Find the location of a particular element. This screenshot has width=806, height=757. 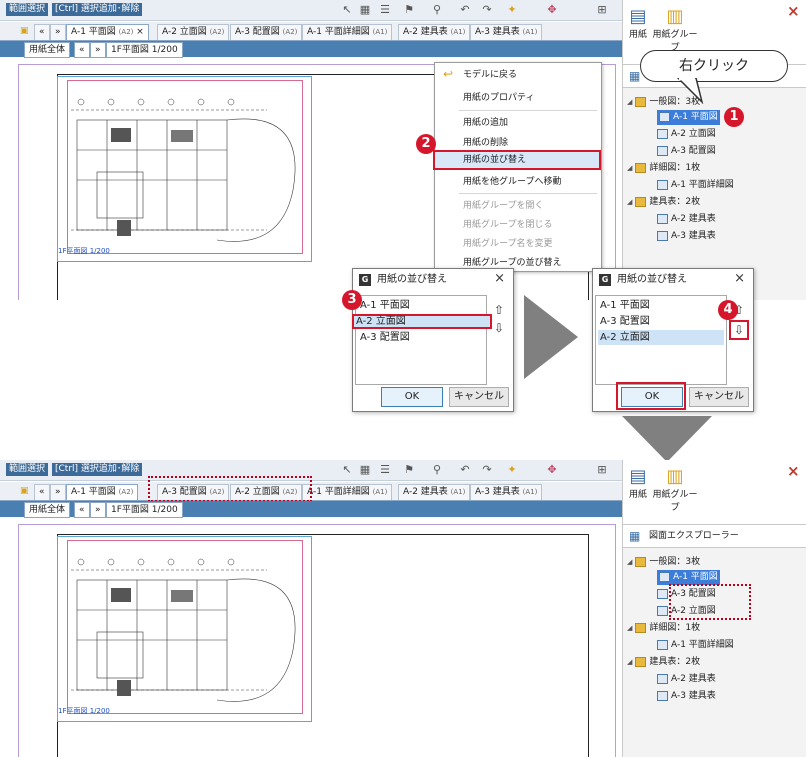

tab-sheet-2: A-2 立面図 (A2) is located at coordinates (193, 32).